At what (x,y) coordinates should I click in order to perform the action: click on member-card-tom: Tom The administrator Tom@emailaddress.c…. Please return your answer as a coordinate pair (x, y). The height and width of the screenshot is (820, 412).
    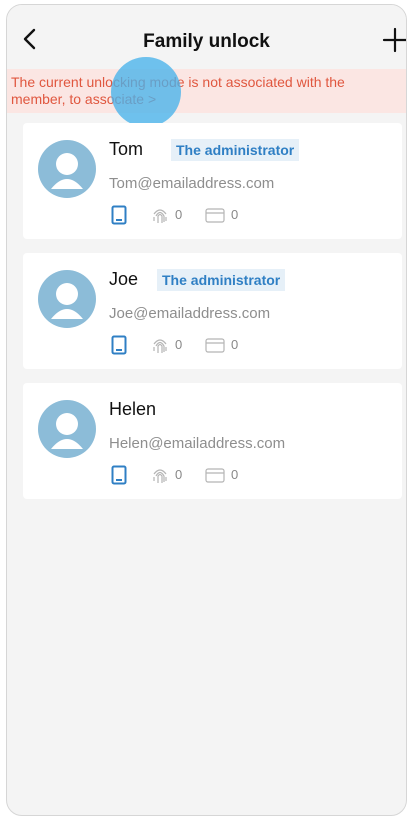
    Looking at the image, I should click on (212, 181).